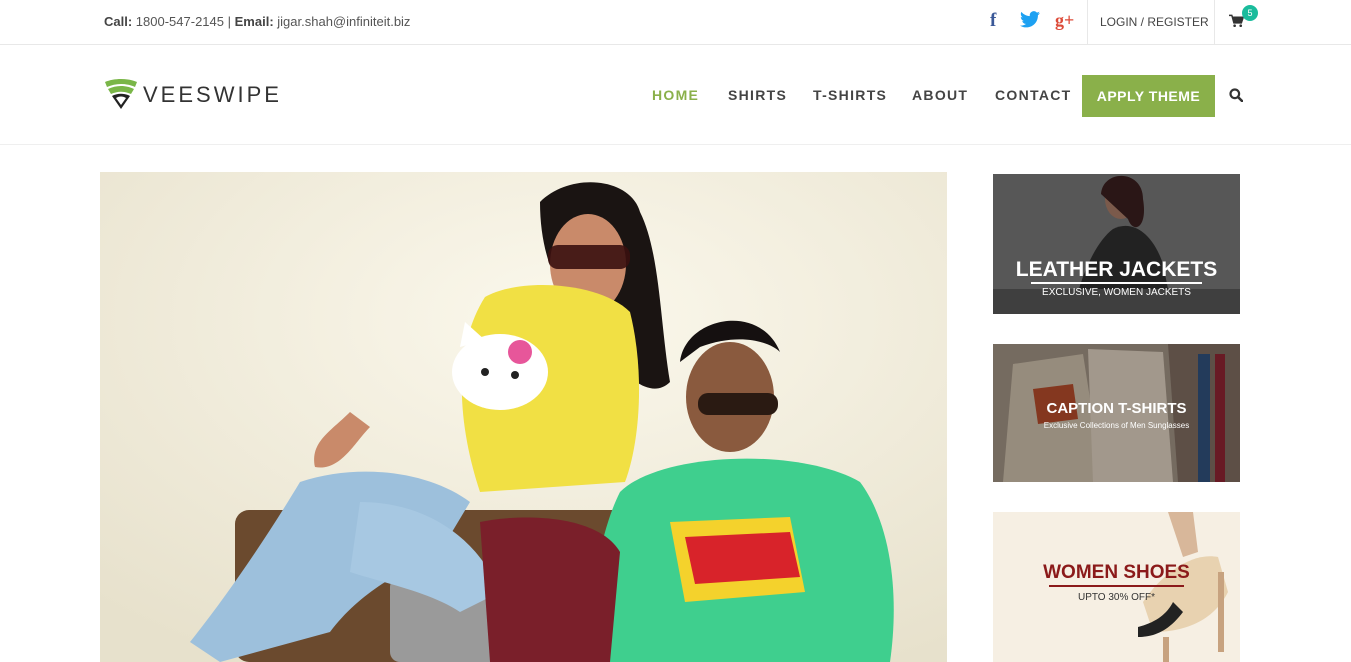 The width and height of the screenshot is (1351, 662). What do you see at coordinates (212, 95) in the screenshot?
I see `logo-text: VEESWIPE` at bounding box center [212, 95].